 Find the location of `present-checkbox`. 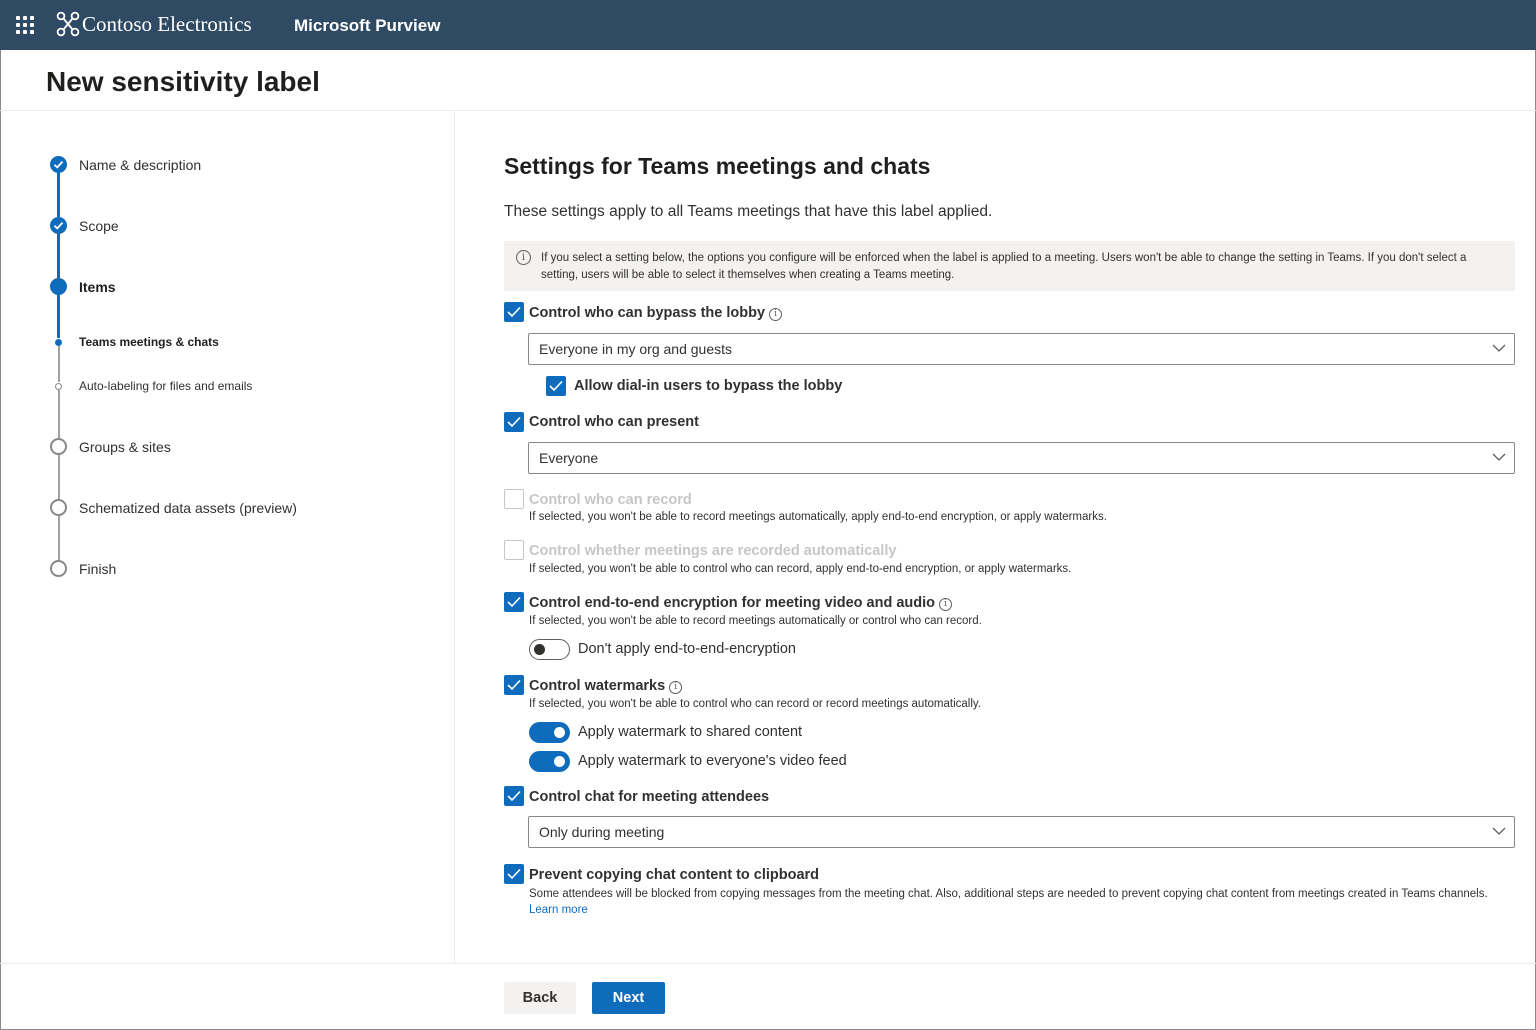

present-checkbox is located at coordinates (514, 422).